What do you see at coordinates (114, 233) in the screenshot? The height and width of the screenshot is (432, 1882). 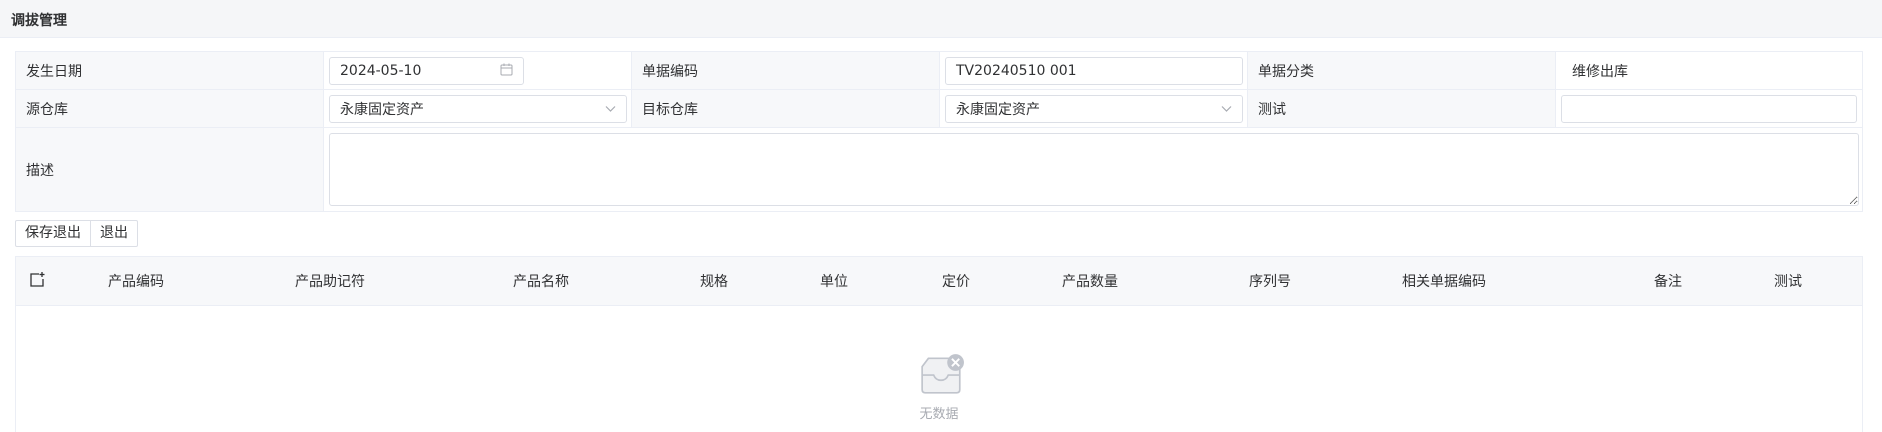 I see `exit-button: 退出` at bounding box center [114, 233].